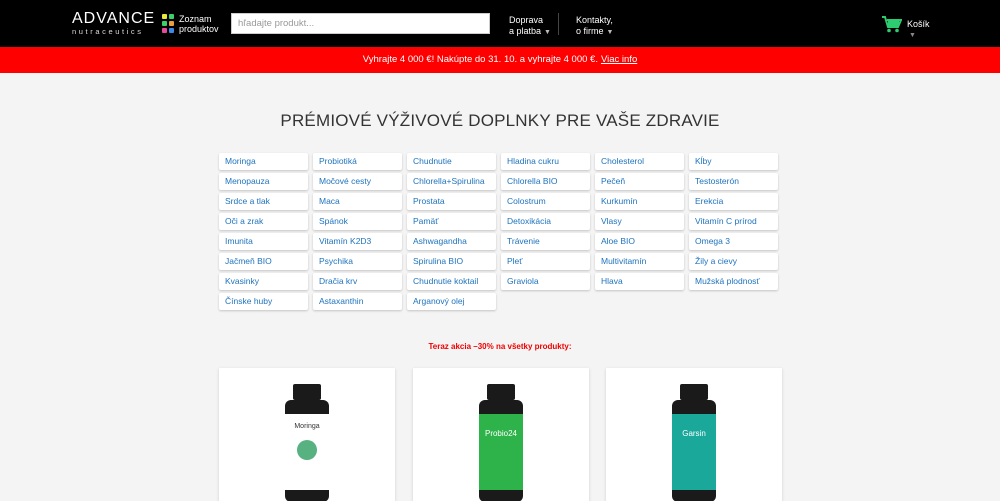  What do you see at coordinates (451, 261) in the screenshot?
I see `category-link: Spirulina BIO` at bounding box center [451, 261].